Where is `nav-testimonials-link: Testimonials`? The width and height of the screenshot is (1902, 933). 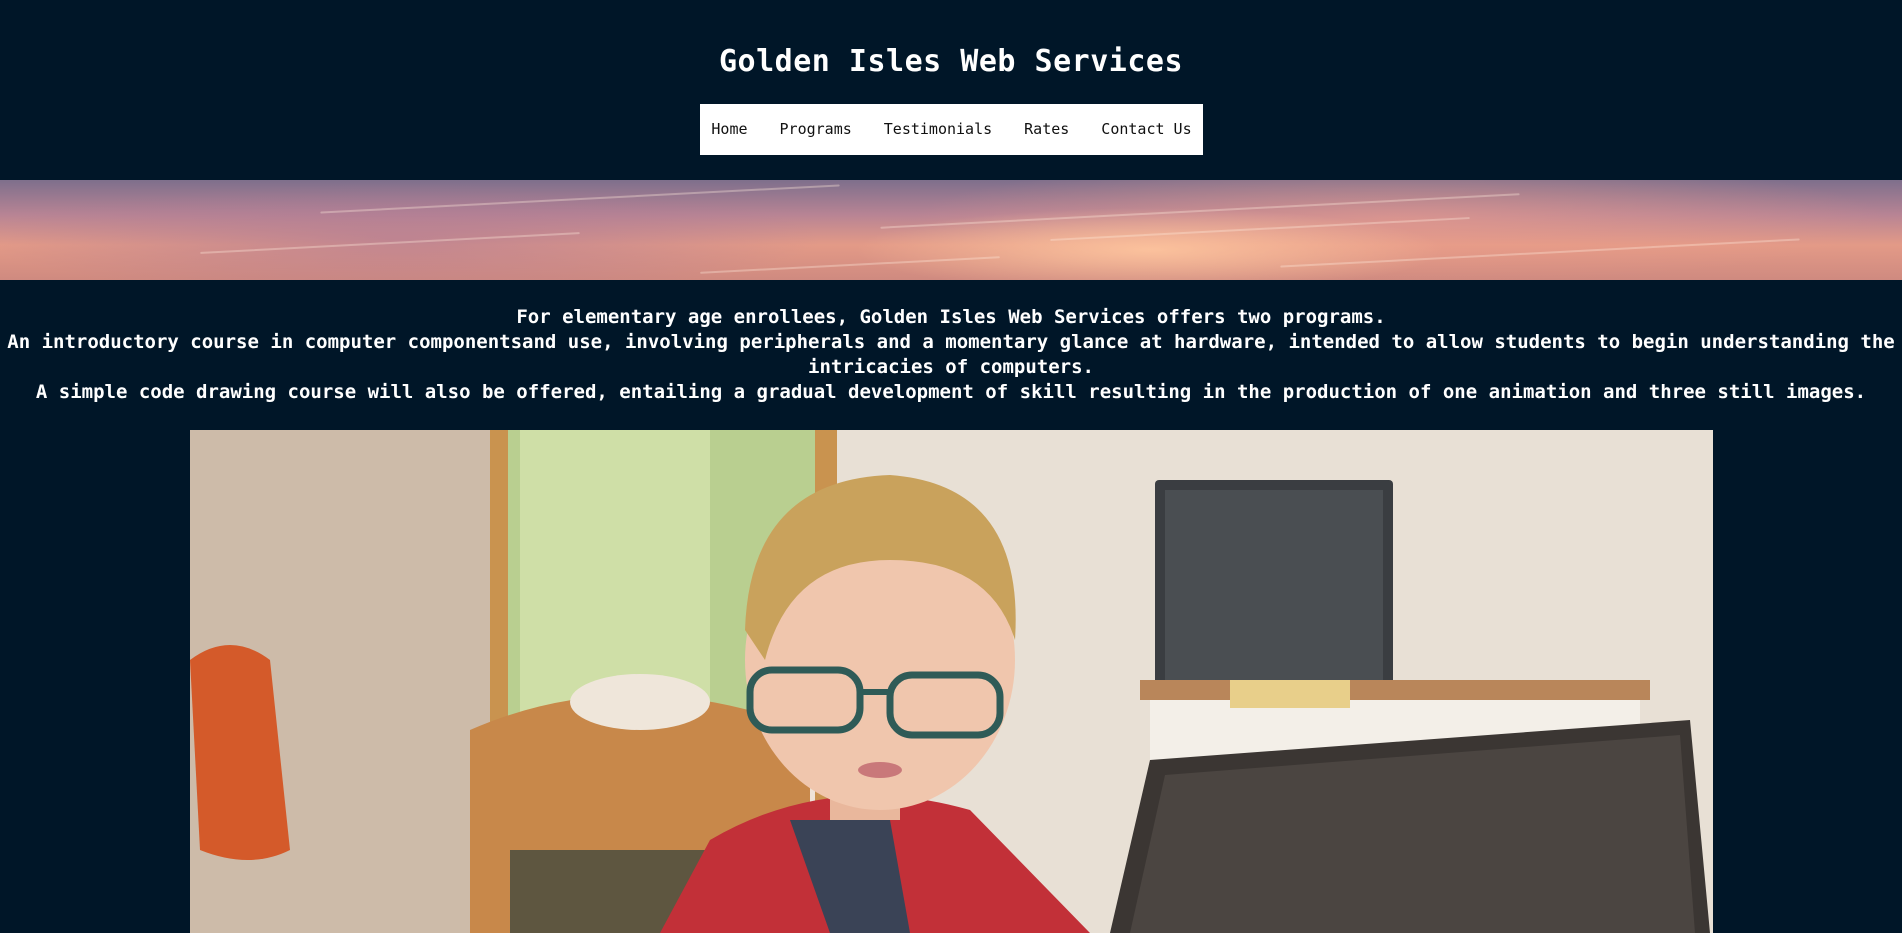
nav-testimonials-link: Testimonials is located at coordinates (938, 129).